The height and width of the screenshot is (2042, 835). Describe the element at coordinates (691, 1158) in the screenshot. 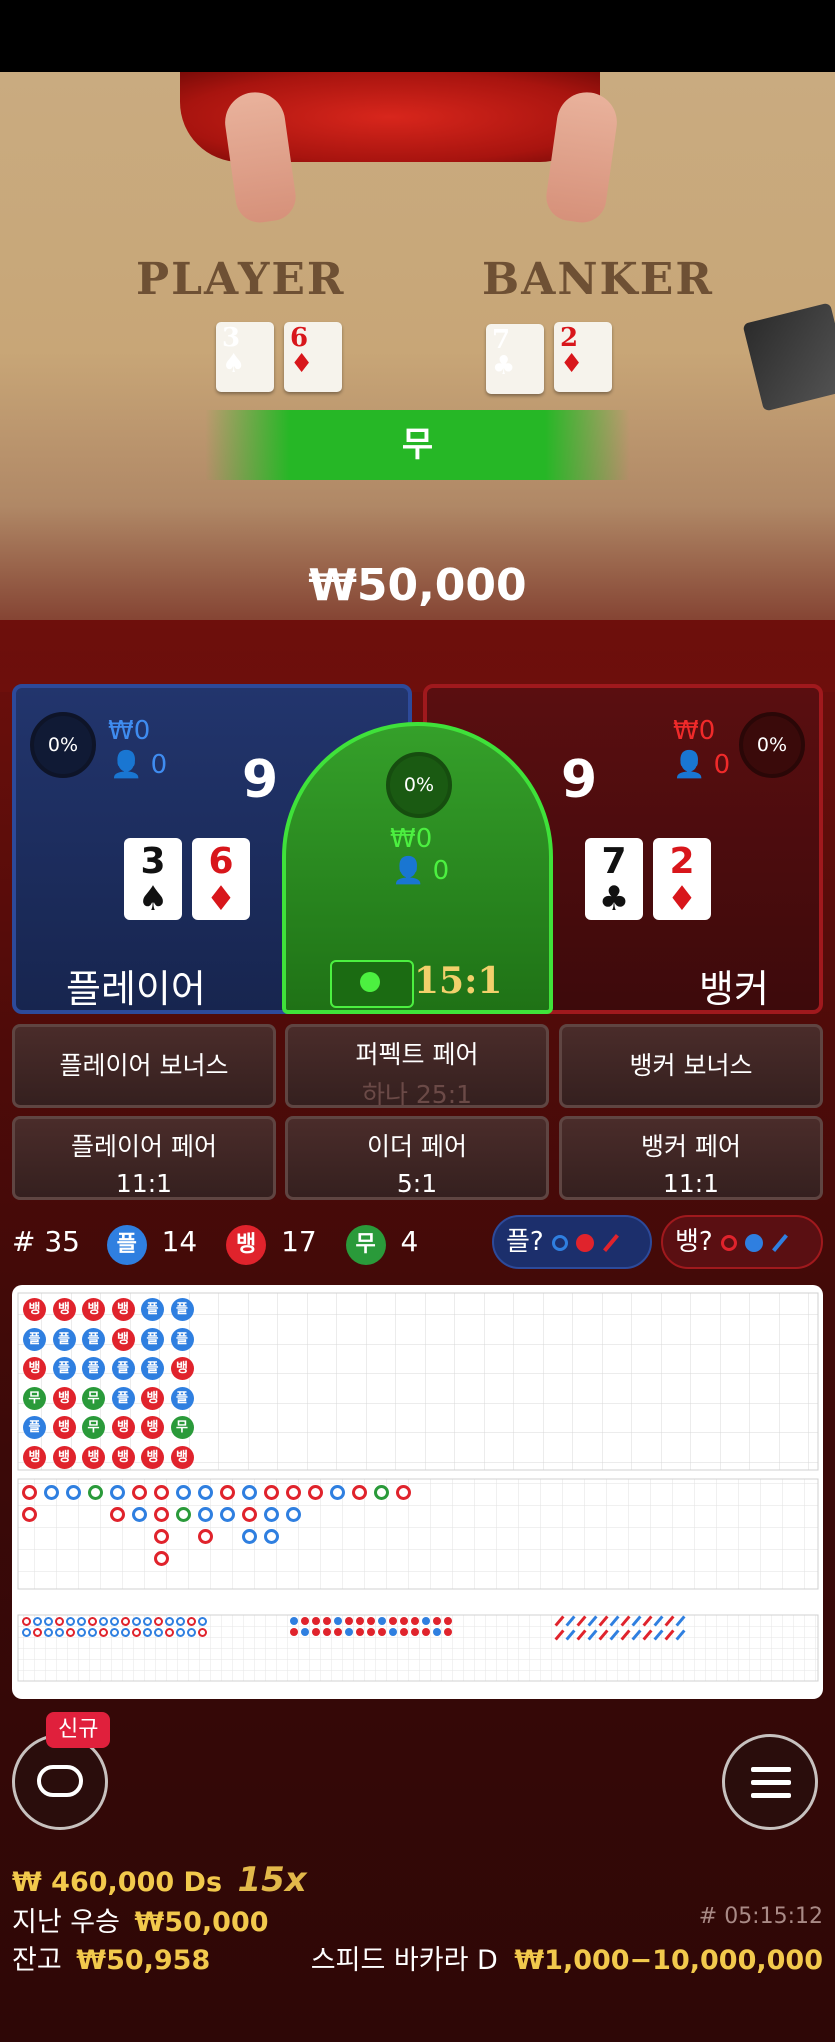

I see `banker-pair-button: 뱅커 페어 11:1` at that location.